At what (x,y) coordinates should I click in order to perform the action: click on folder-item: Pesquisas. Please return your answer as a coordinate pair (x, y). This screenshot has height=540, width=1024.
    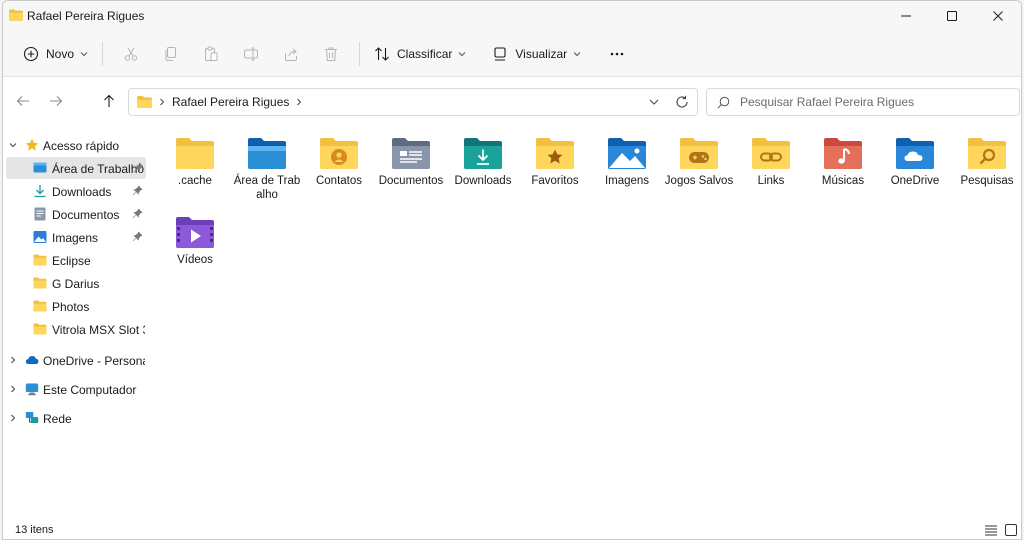
    Looking at the image, I should click on (986, 157).